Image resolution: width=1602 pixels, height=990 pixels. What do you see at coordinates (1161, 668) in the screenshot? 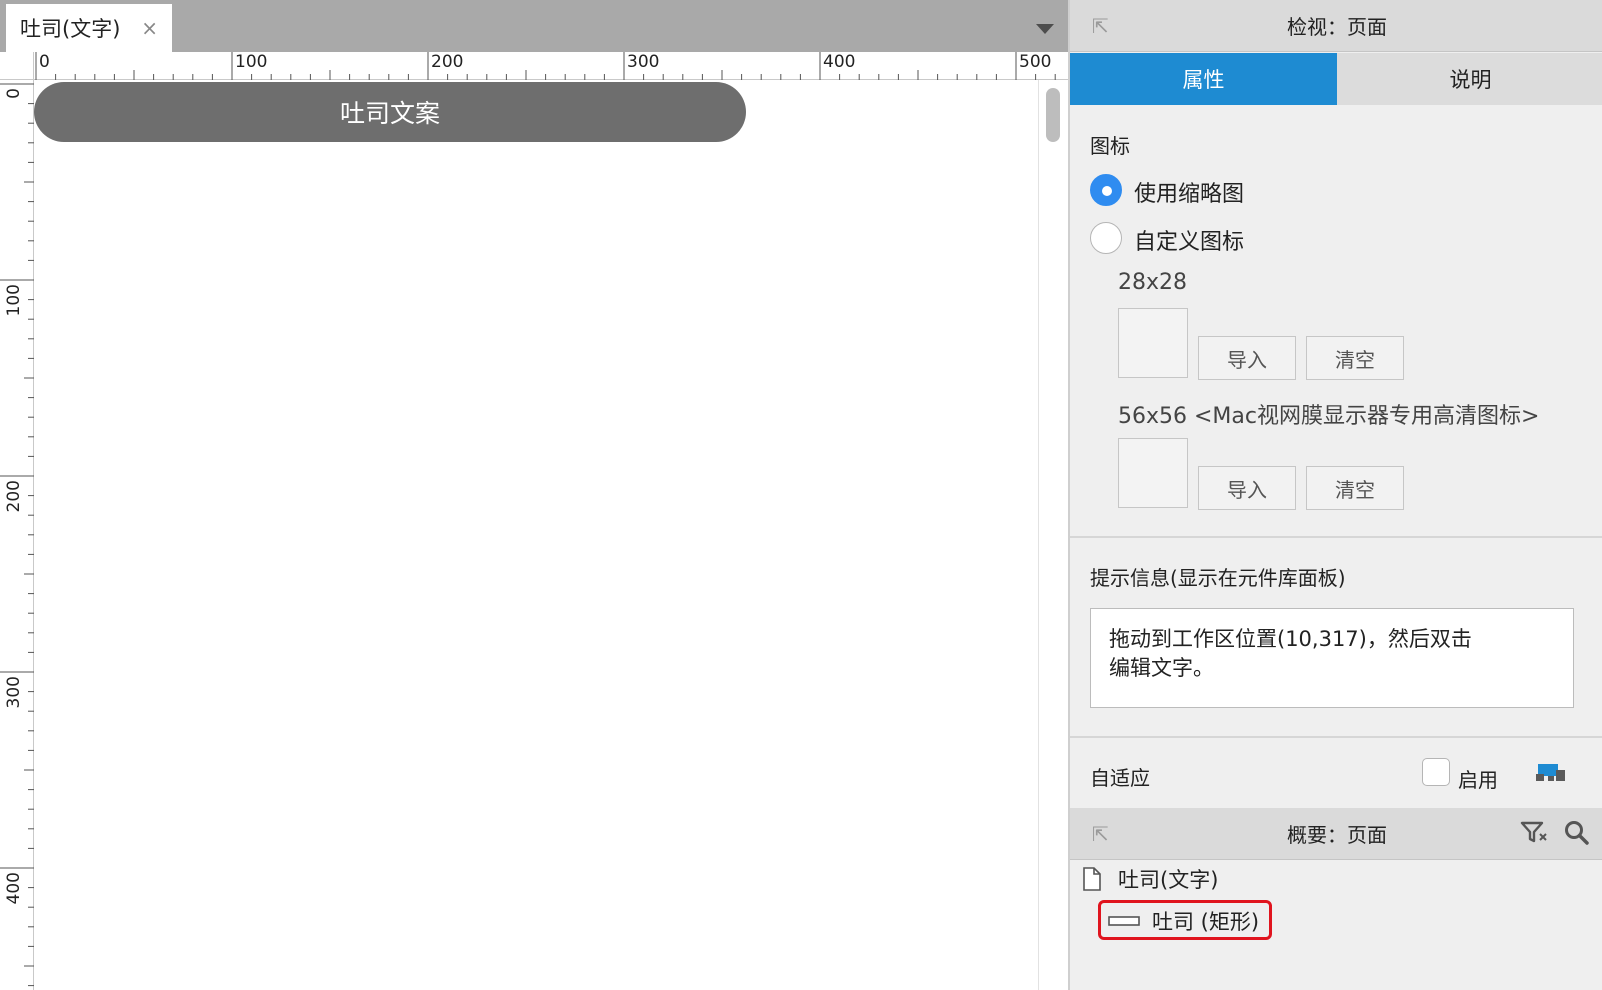
I see `tooltip-text-line2: 编辑文字。` at bounding box center [1161, 668].